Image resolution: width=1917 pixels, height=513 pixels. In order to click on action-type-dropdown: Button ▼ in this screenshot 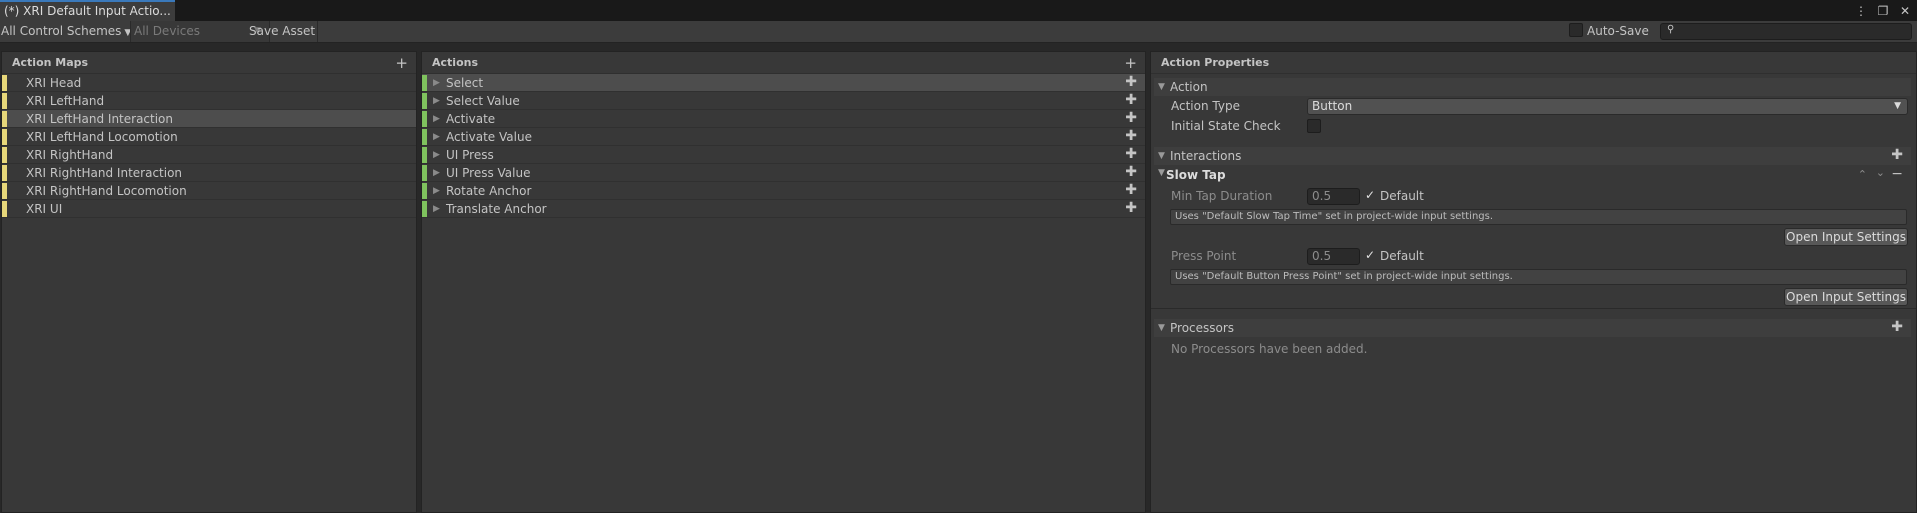, I will do `click(1607, 106)`.